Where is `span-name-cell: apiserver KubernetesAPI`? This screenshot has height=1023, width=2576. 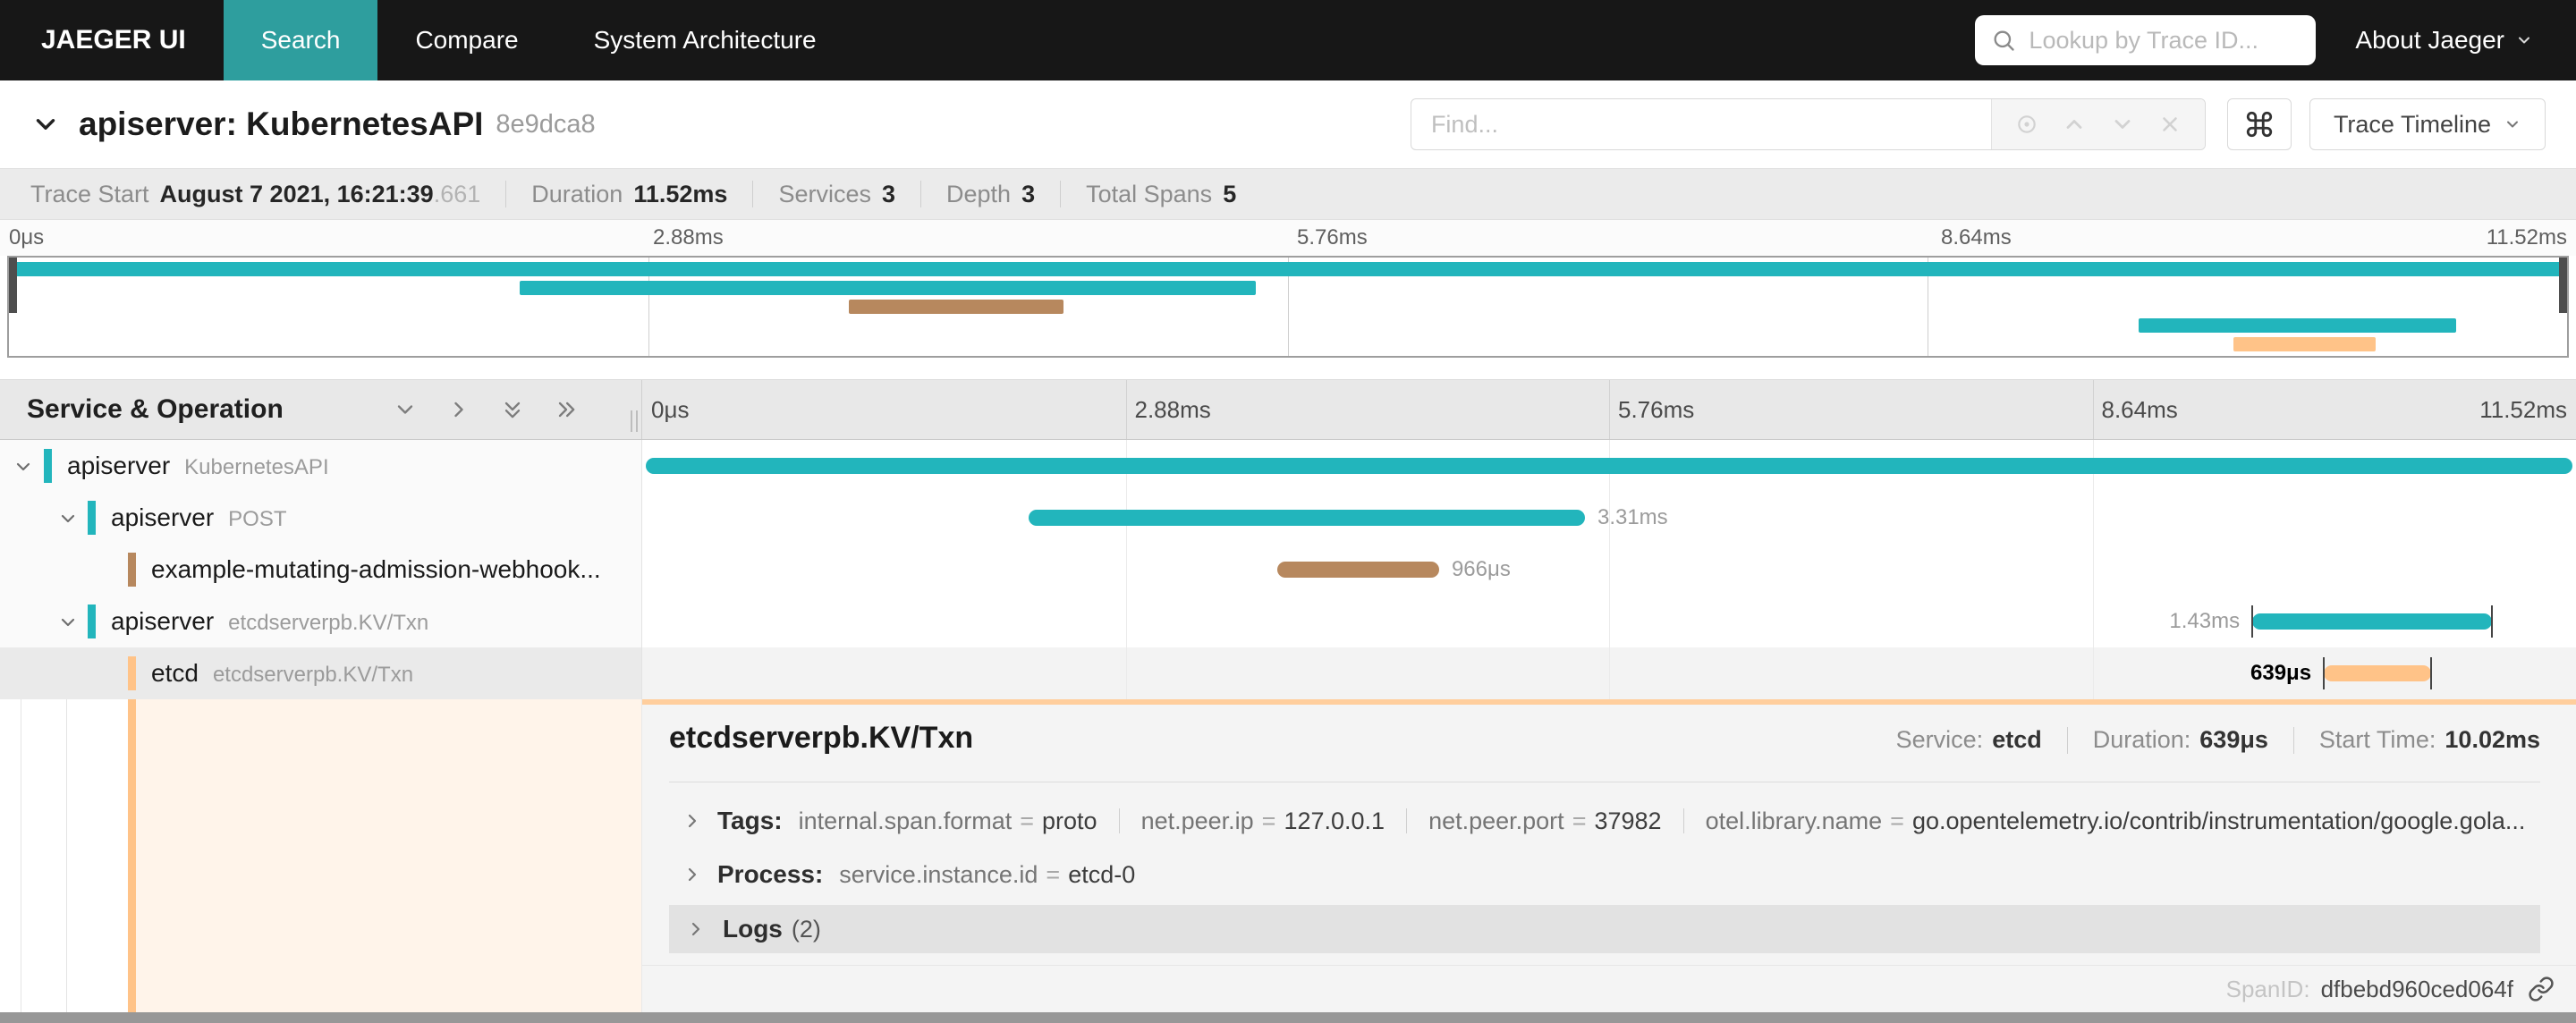
span-name-cell: apiserver KubernetesAPI is located at coordinates (321, 466).